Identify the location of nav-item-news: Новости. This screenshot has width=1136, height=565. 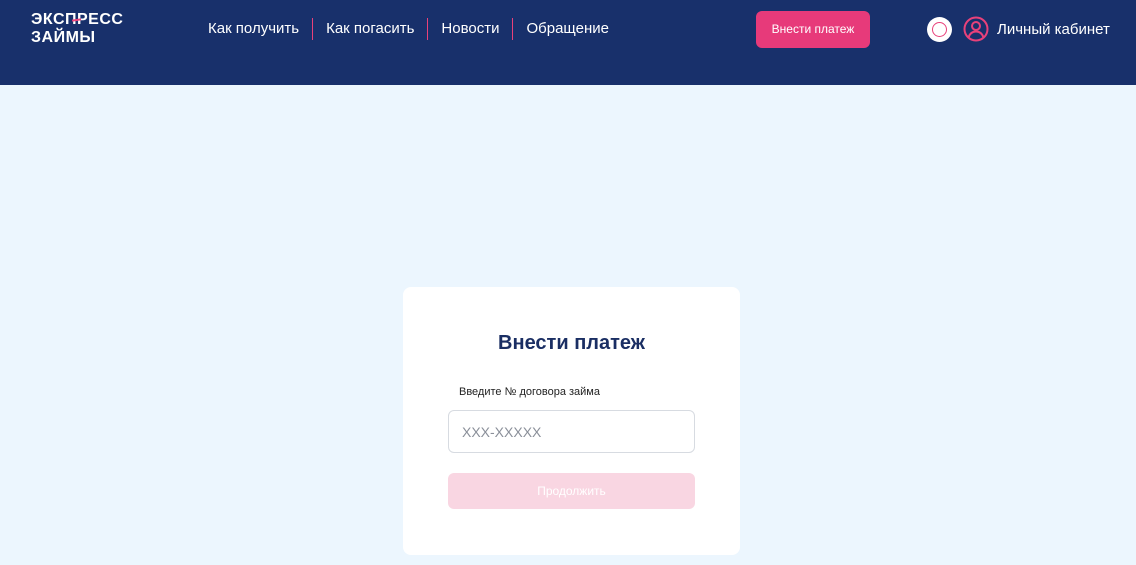
(470, 29).